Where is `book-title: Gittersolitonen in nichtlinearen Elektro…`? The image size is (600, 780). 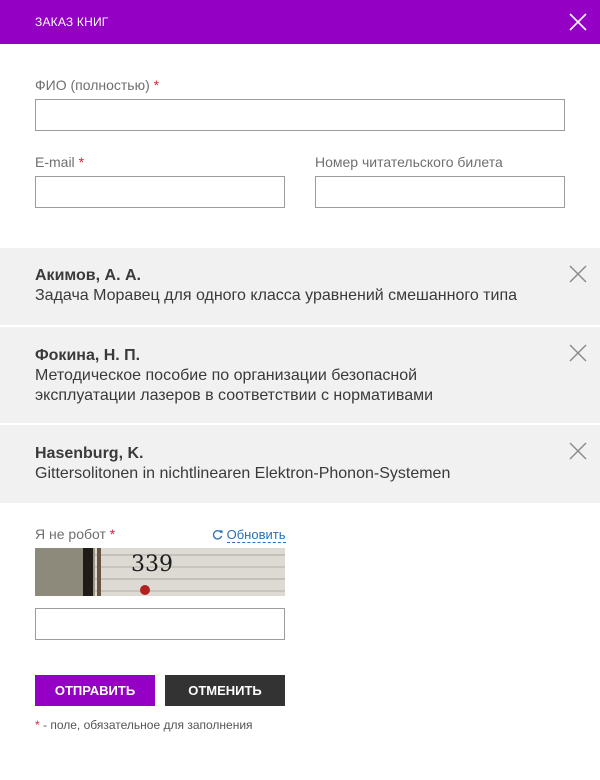 book-title: Gittersolitonen in nichtlinearen Elektro… is located at coordinates (243, 473).